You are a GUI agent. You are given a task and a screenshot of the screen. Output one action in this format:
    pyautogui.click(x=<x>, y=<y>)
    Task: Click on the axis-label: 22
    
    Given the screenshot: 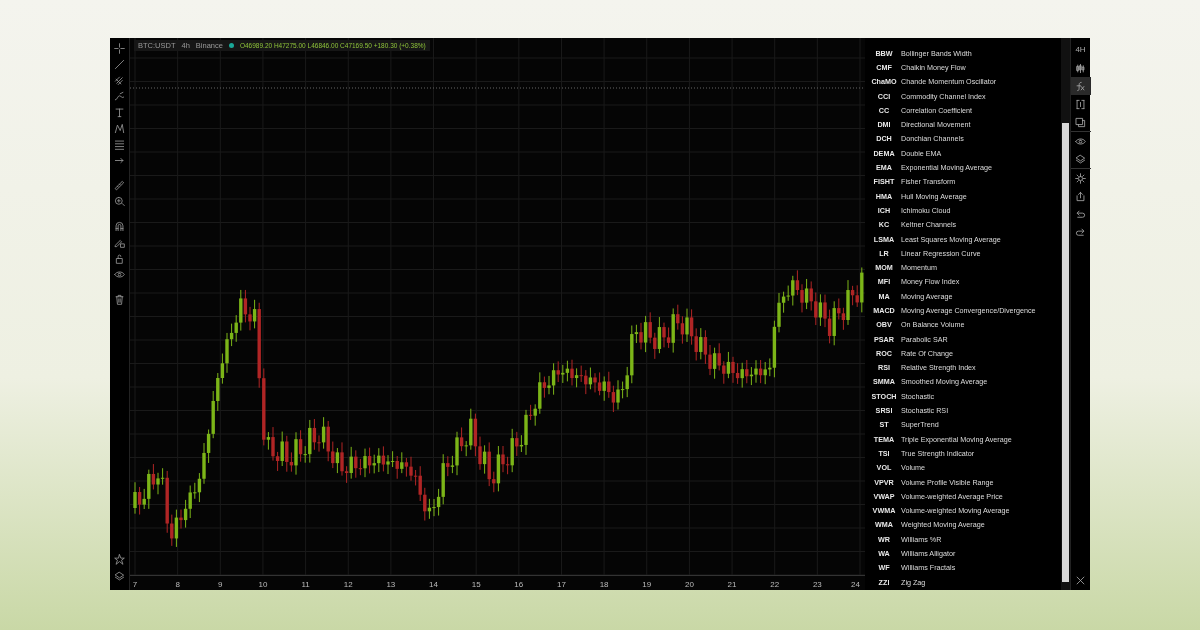 What is the action you would take?
    pyautogui.click(x=775, y=584)
    